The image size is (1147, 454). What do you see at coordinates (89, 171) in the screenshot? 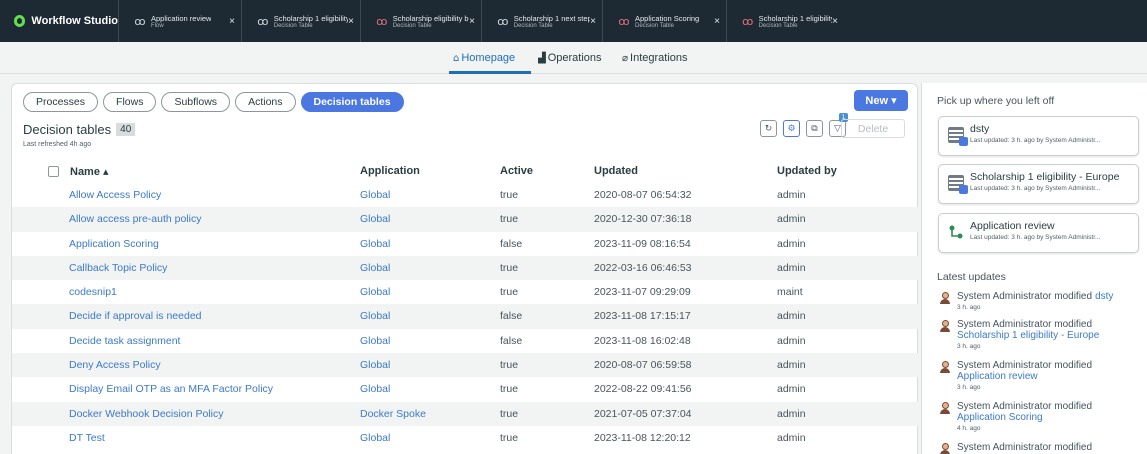
I see `column-name: Name ▴` at bounding box center [89, 171].